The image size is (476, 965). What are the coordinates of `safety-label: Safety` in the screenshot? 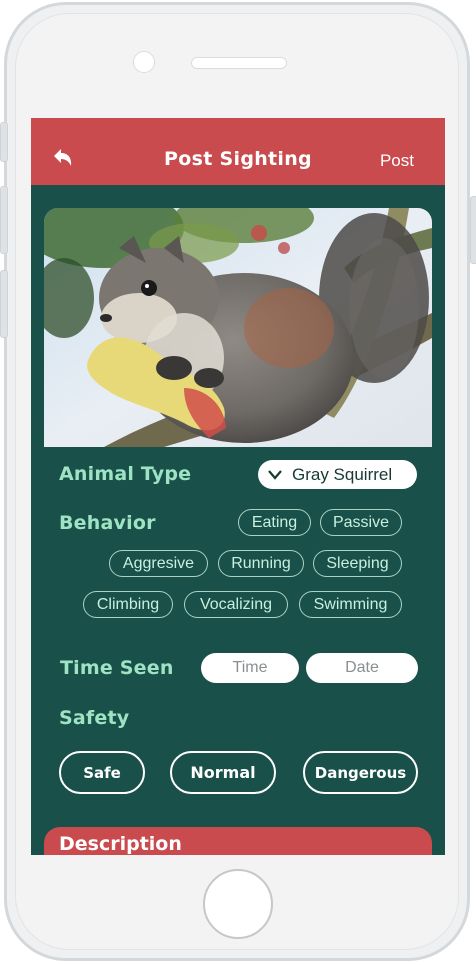 It's located at (94, 718).